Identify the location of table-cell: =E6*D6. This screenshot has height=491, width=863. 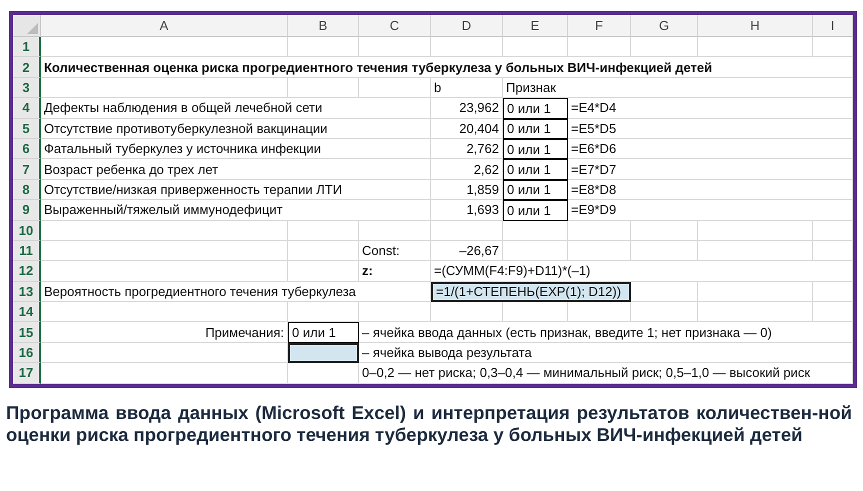
(710, 149).